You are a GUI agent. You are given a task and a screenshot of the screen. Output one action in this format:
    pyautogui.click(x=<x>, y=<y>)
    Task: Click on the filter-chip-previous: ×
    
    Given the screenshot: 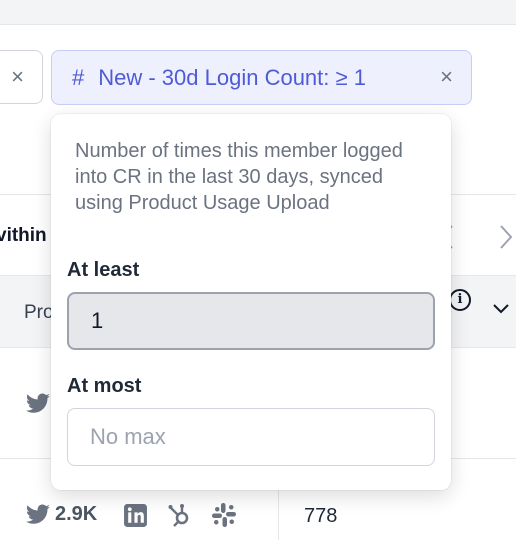 What is the action you would take?
    pyautogui.click(x=21, y=77)
    